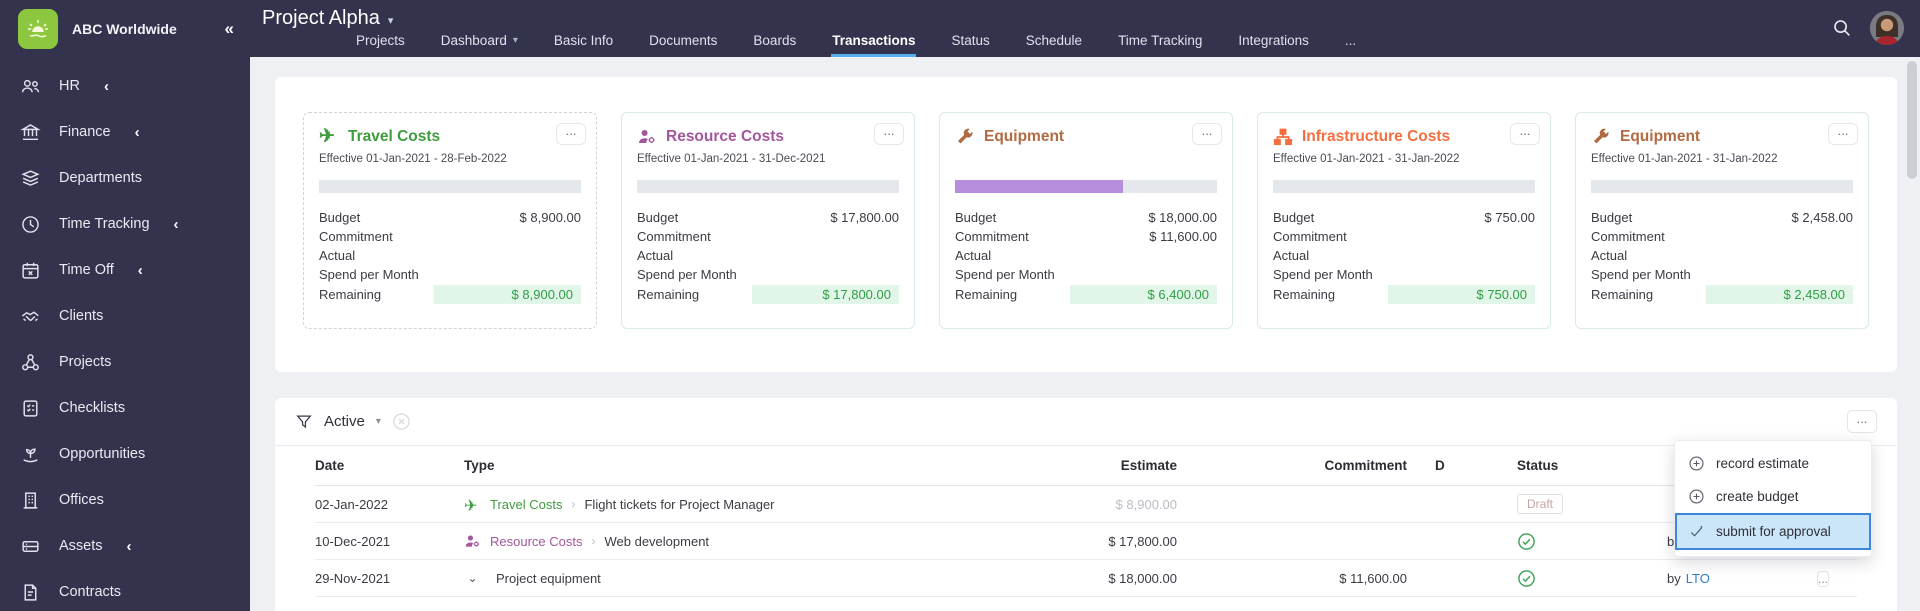 The width and height of the screenshot is (1920, 611). I want to click on people-icon, so click(30, 86).